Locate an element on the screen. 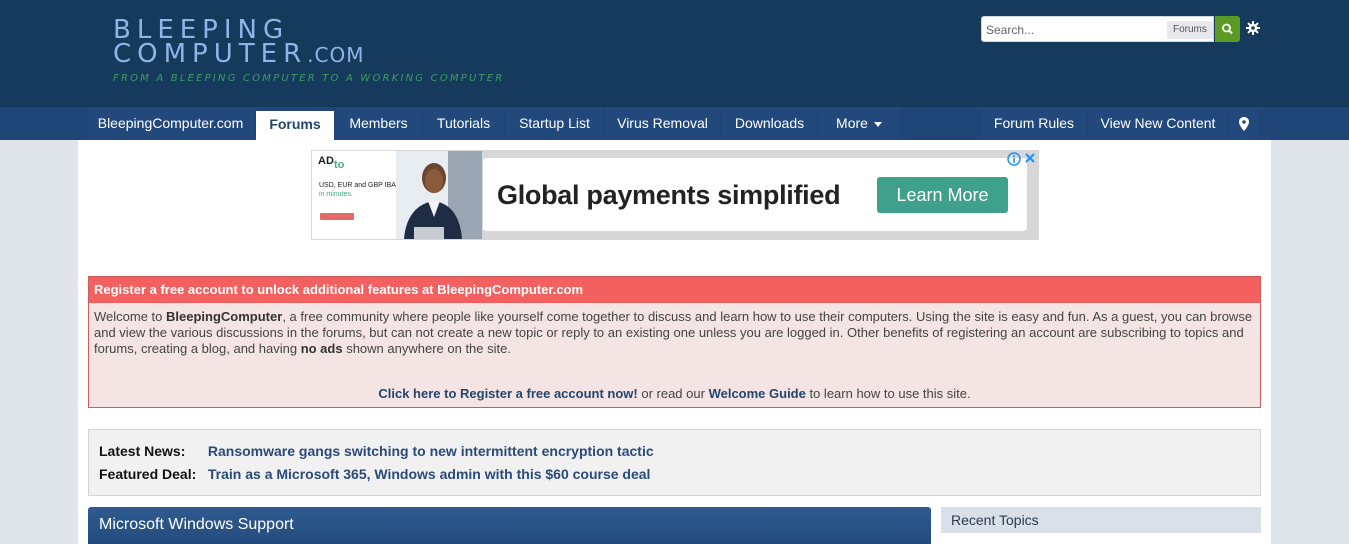 The height and width of the screenshot is (544, 1349). nav-item-startup-list: Startup List is located at coordinates (554, 123).